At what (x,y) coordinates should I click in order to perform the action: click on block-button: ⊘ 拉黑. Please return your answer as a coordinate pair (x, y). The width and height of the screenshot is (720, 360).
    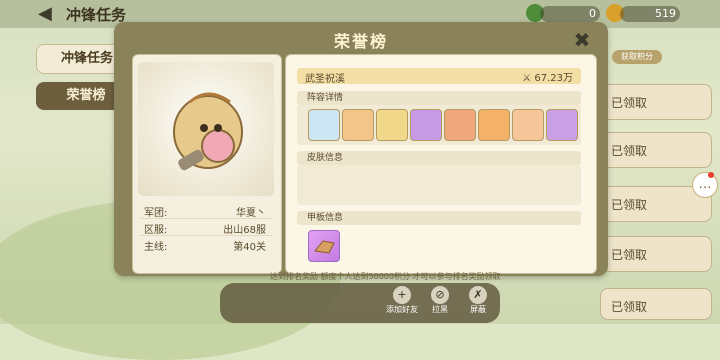
    Looking at the image, I should click on (440, 303).